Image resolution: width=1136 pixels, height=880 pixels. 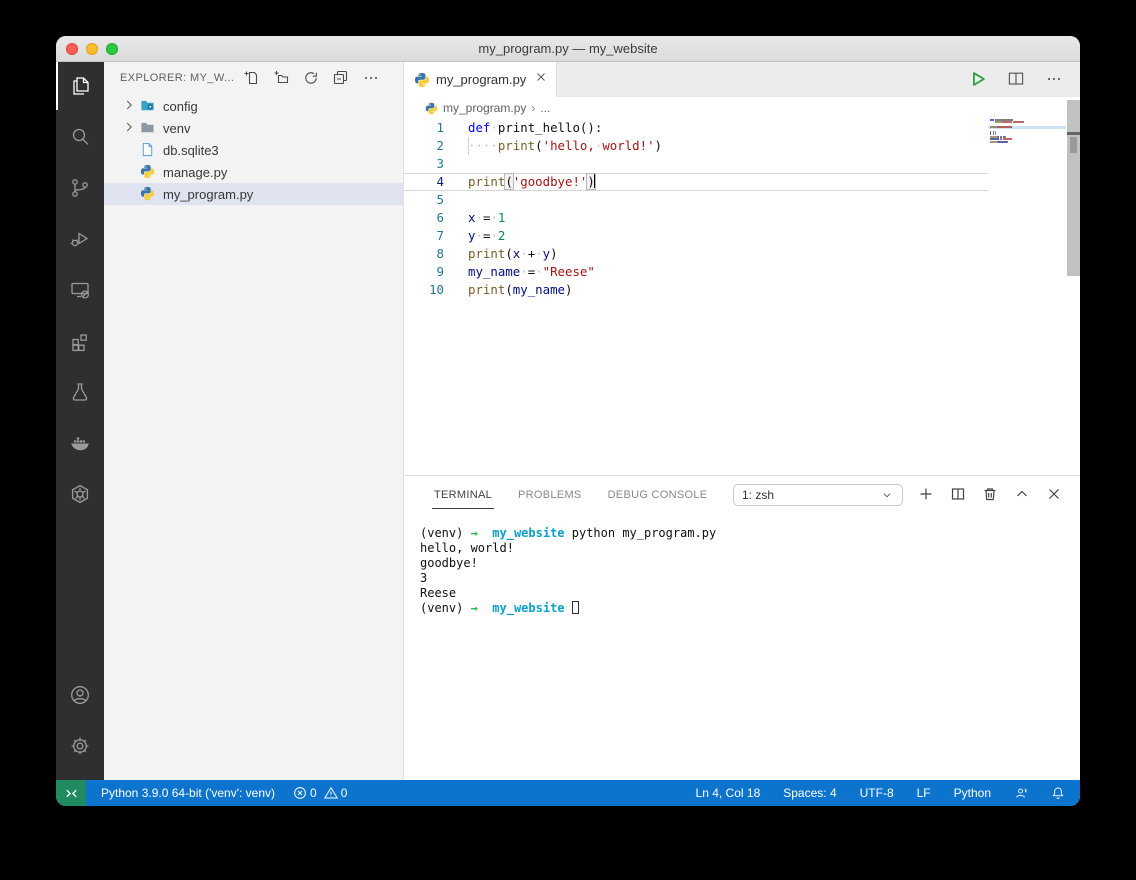 What do you see at coordinates (742, 182) in the screenshot?
I see `code-line-4: 4 print('goodbye!')` at bounding box center [742, 182].